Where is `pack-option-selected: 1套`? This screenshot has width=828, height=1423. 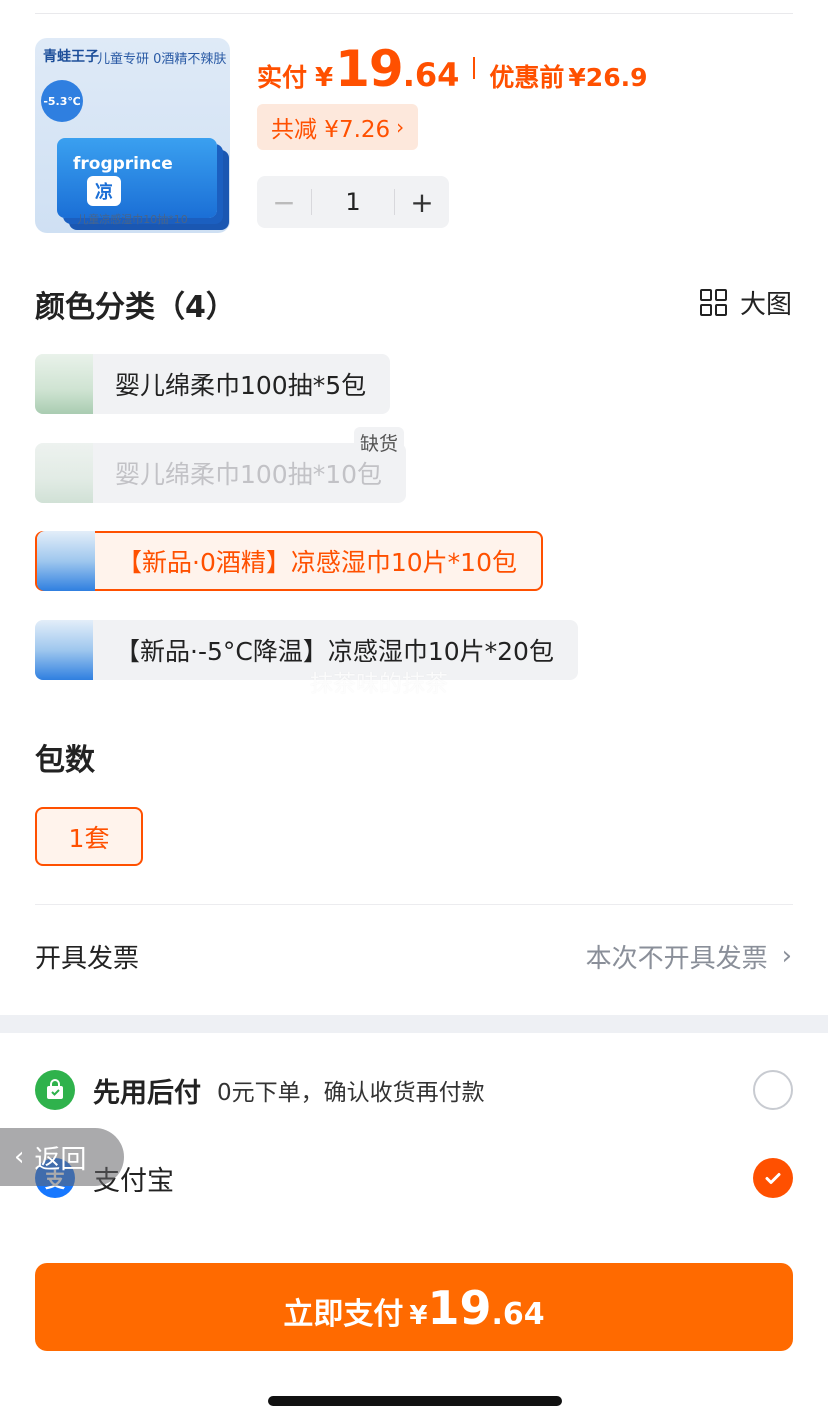
pack-option-selected: 1套 is located at coordinates (89, 836).